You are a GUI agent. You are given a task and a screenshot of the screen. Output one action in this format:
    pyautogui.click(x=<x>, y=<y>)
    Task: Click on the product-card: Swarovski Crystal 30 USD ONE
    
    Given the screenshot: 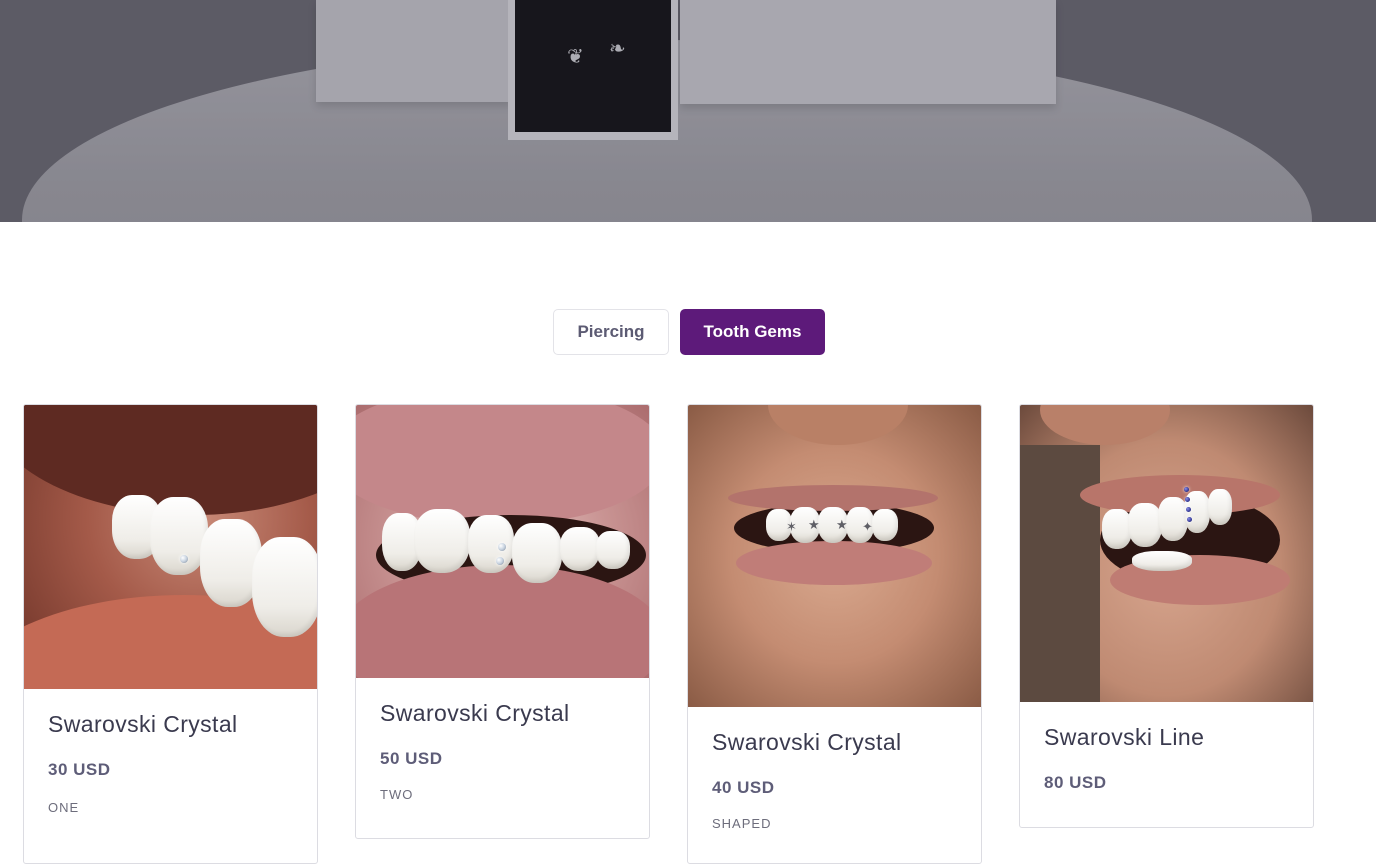 What is the action you would take?
    pyautogui.click(x=170, y=634)
    